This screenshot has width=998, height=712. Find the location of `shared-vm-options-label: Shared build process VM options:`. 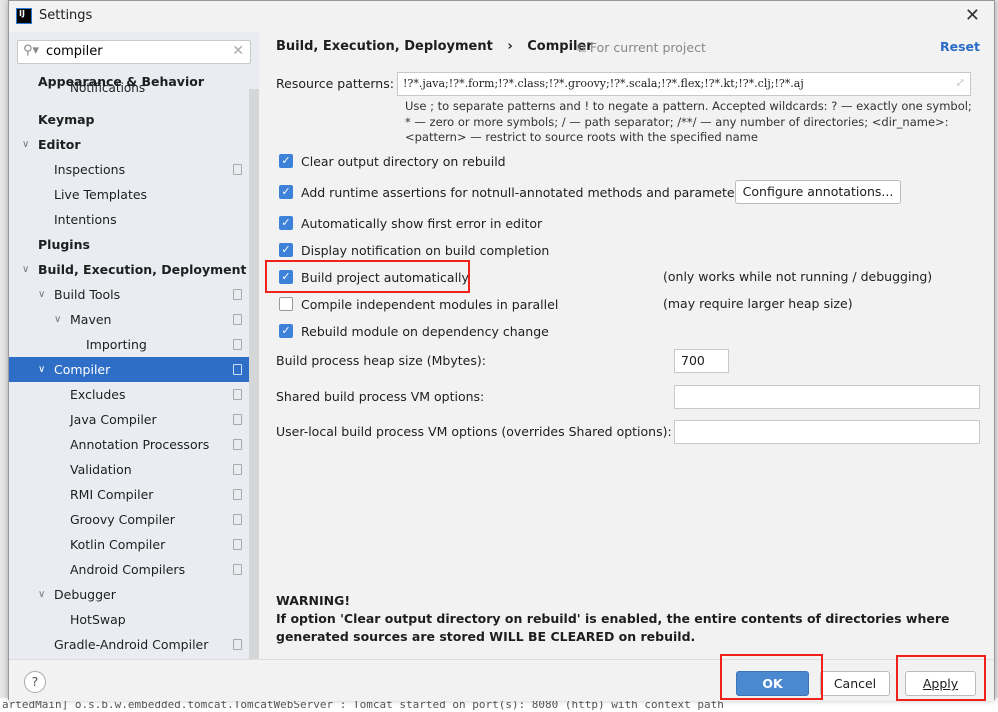

shared-vm-options-label: Shared build process VM options: is located at coordinates (380, 396).